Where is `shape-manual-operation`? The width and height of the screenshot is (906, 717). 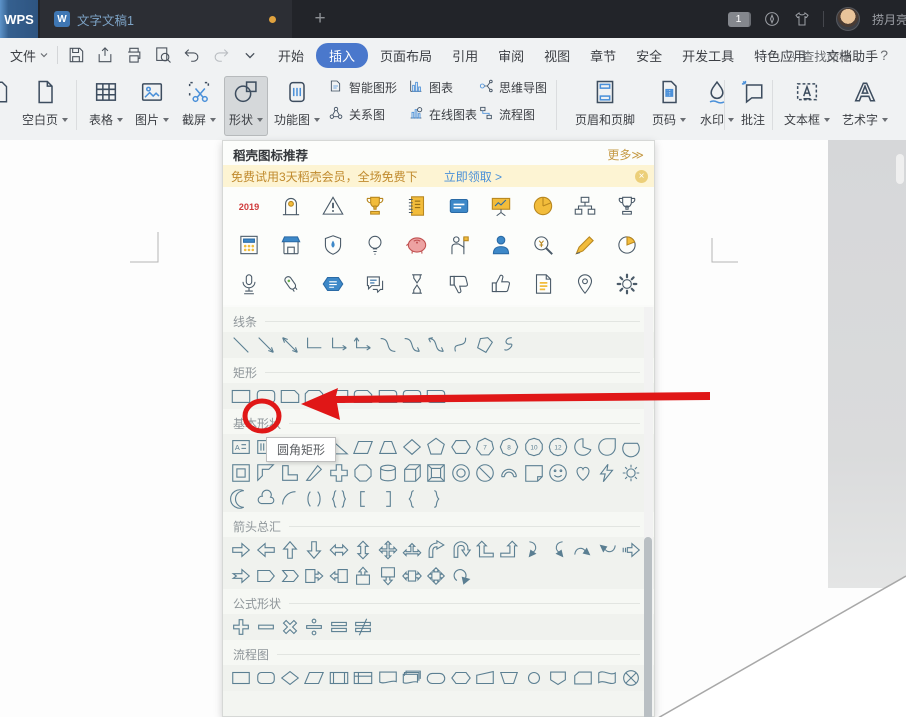
shape-manual-operation is located at coordinates (509, 678).